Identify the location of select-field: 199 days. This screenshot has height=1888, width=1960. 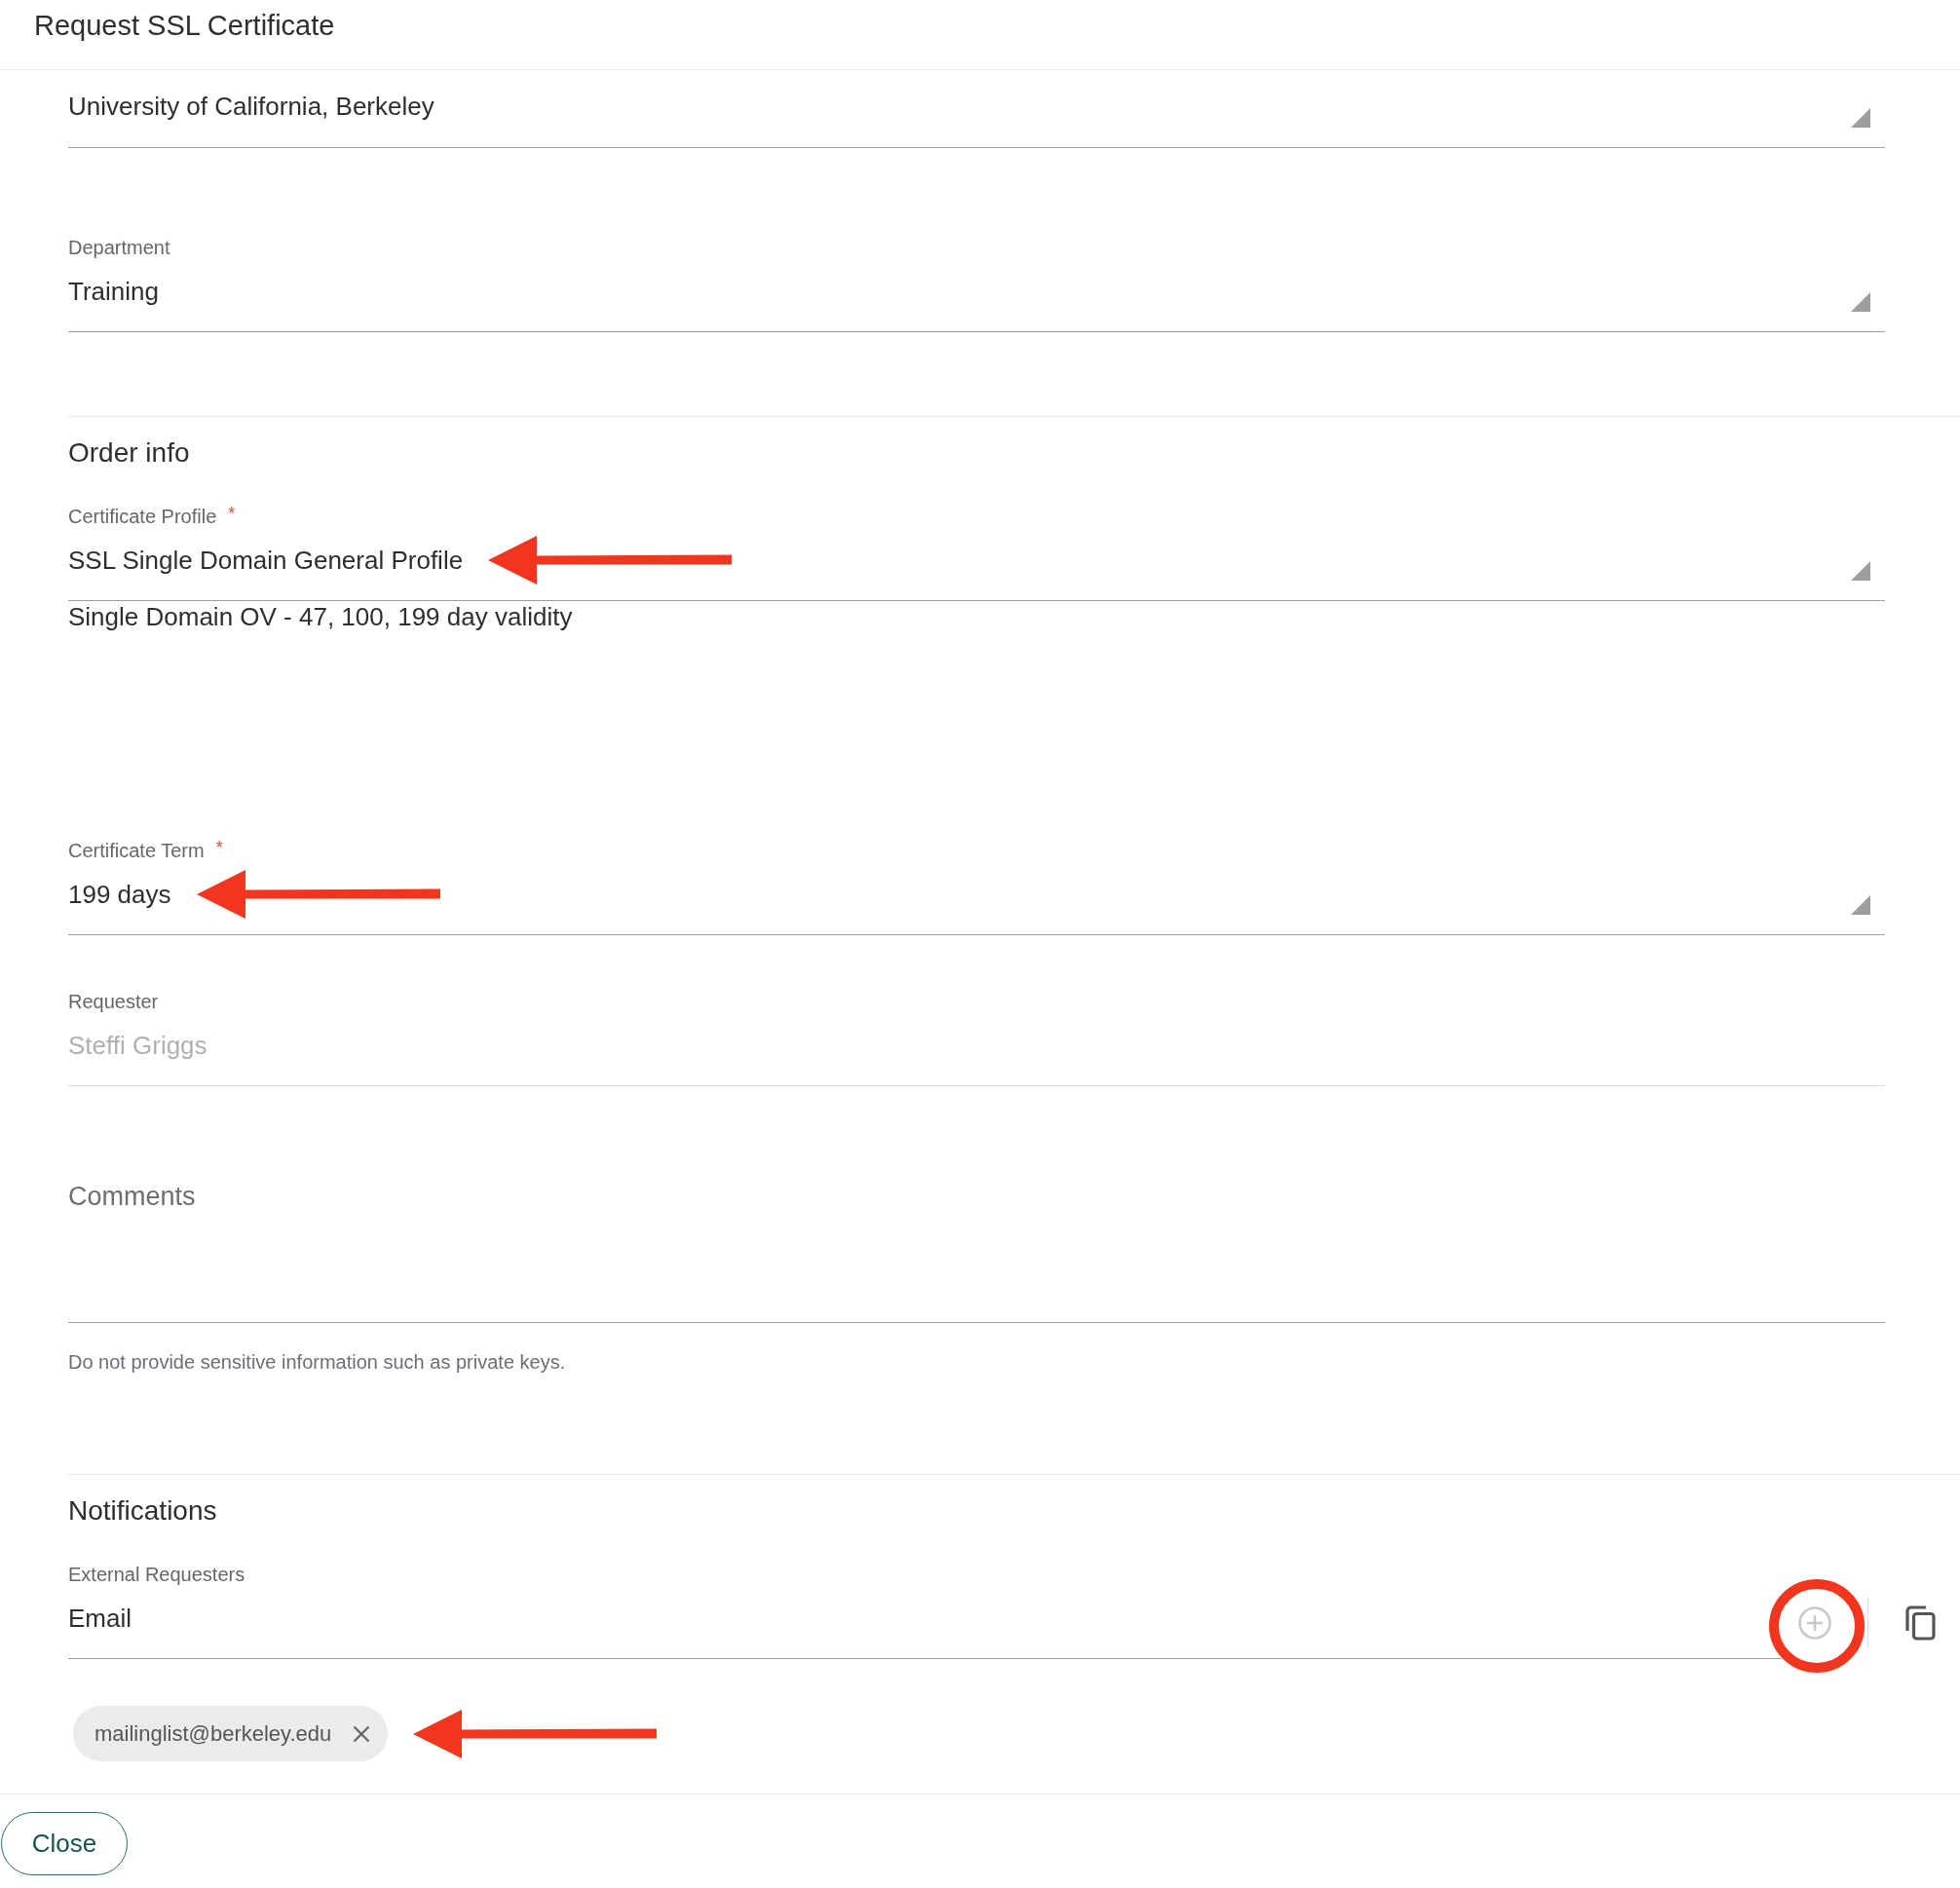
(977, 898).